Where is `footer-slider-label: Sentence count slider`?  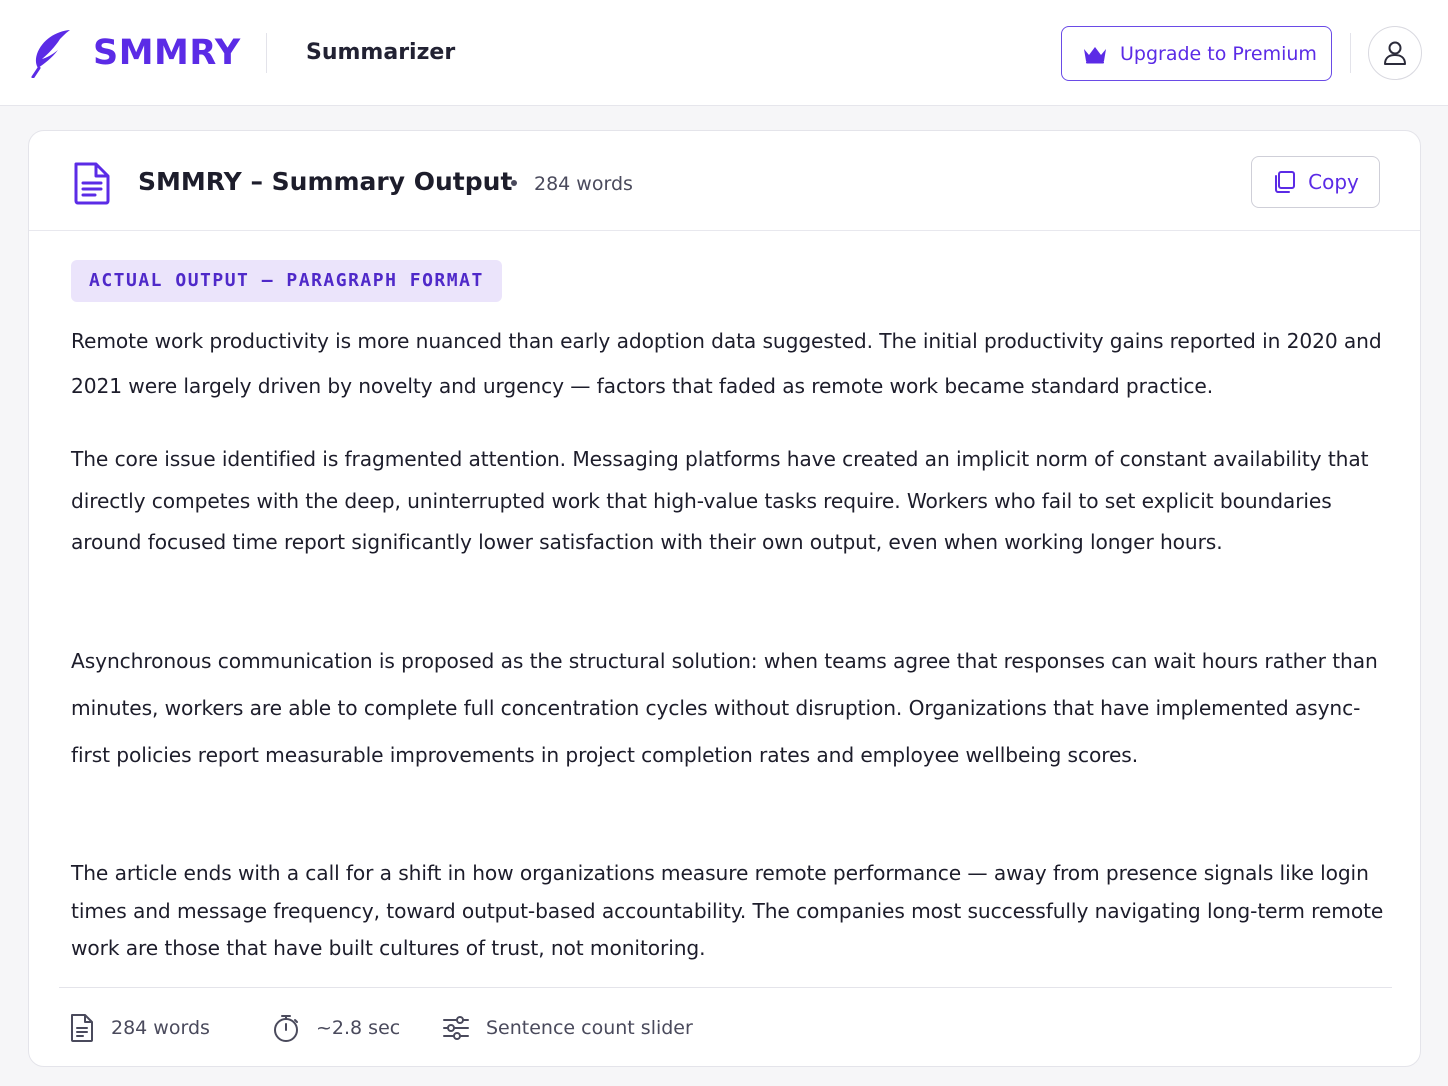
footer-slider-label: Sentence count slider is located at coordinates (589, 1028).